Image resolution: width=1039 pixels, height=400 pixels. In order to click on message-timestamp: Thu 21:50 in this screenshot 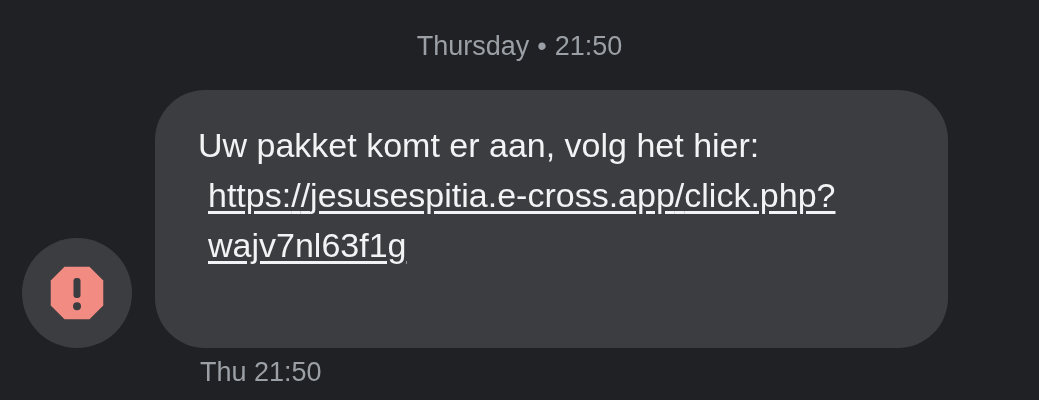, I will do `click(261, 372)`.